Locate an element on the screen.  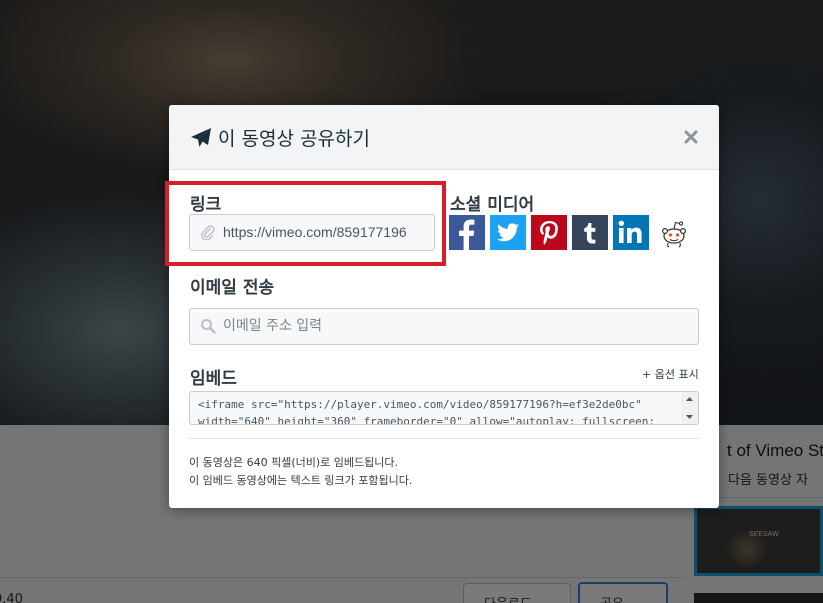
embed-scrollbar is located at coordinates (689, 408).